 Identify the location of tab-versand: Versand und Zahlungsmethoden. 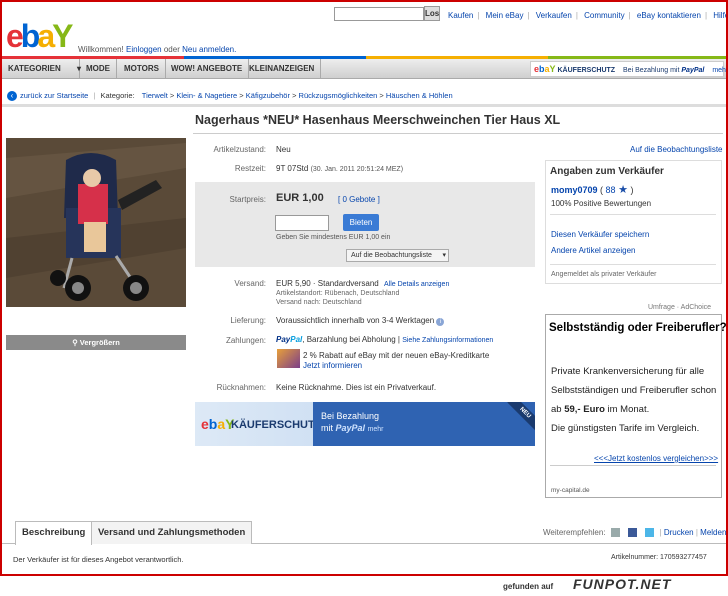
(172, 532).